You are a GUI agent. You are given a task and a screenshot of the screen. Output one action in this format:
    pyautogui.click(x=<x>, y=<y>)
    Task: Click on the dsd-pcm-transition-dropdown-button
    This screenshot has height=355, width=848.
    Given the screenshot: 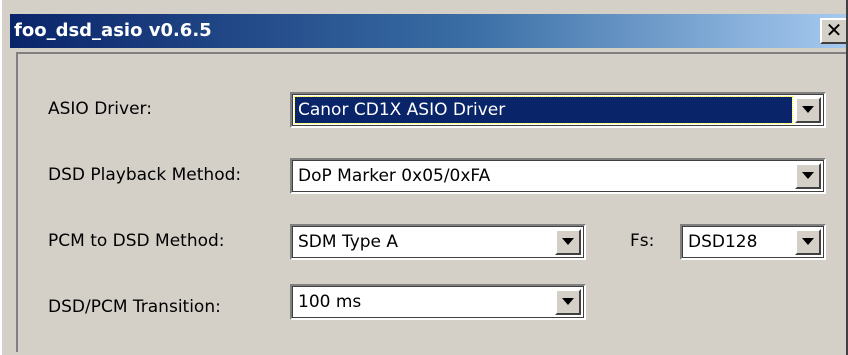 What is the action you would take?
    pyautogui.click(x=568, y=302)
    